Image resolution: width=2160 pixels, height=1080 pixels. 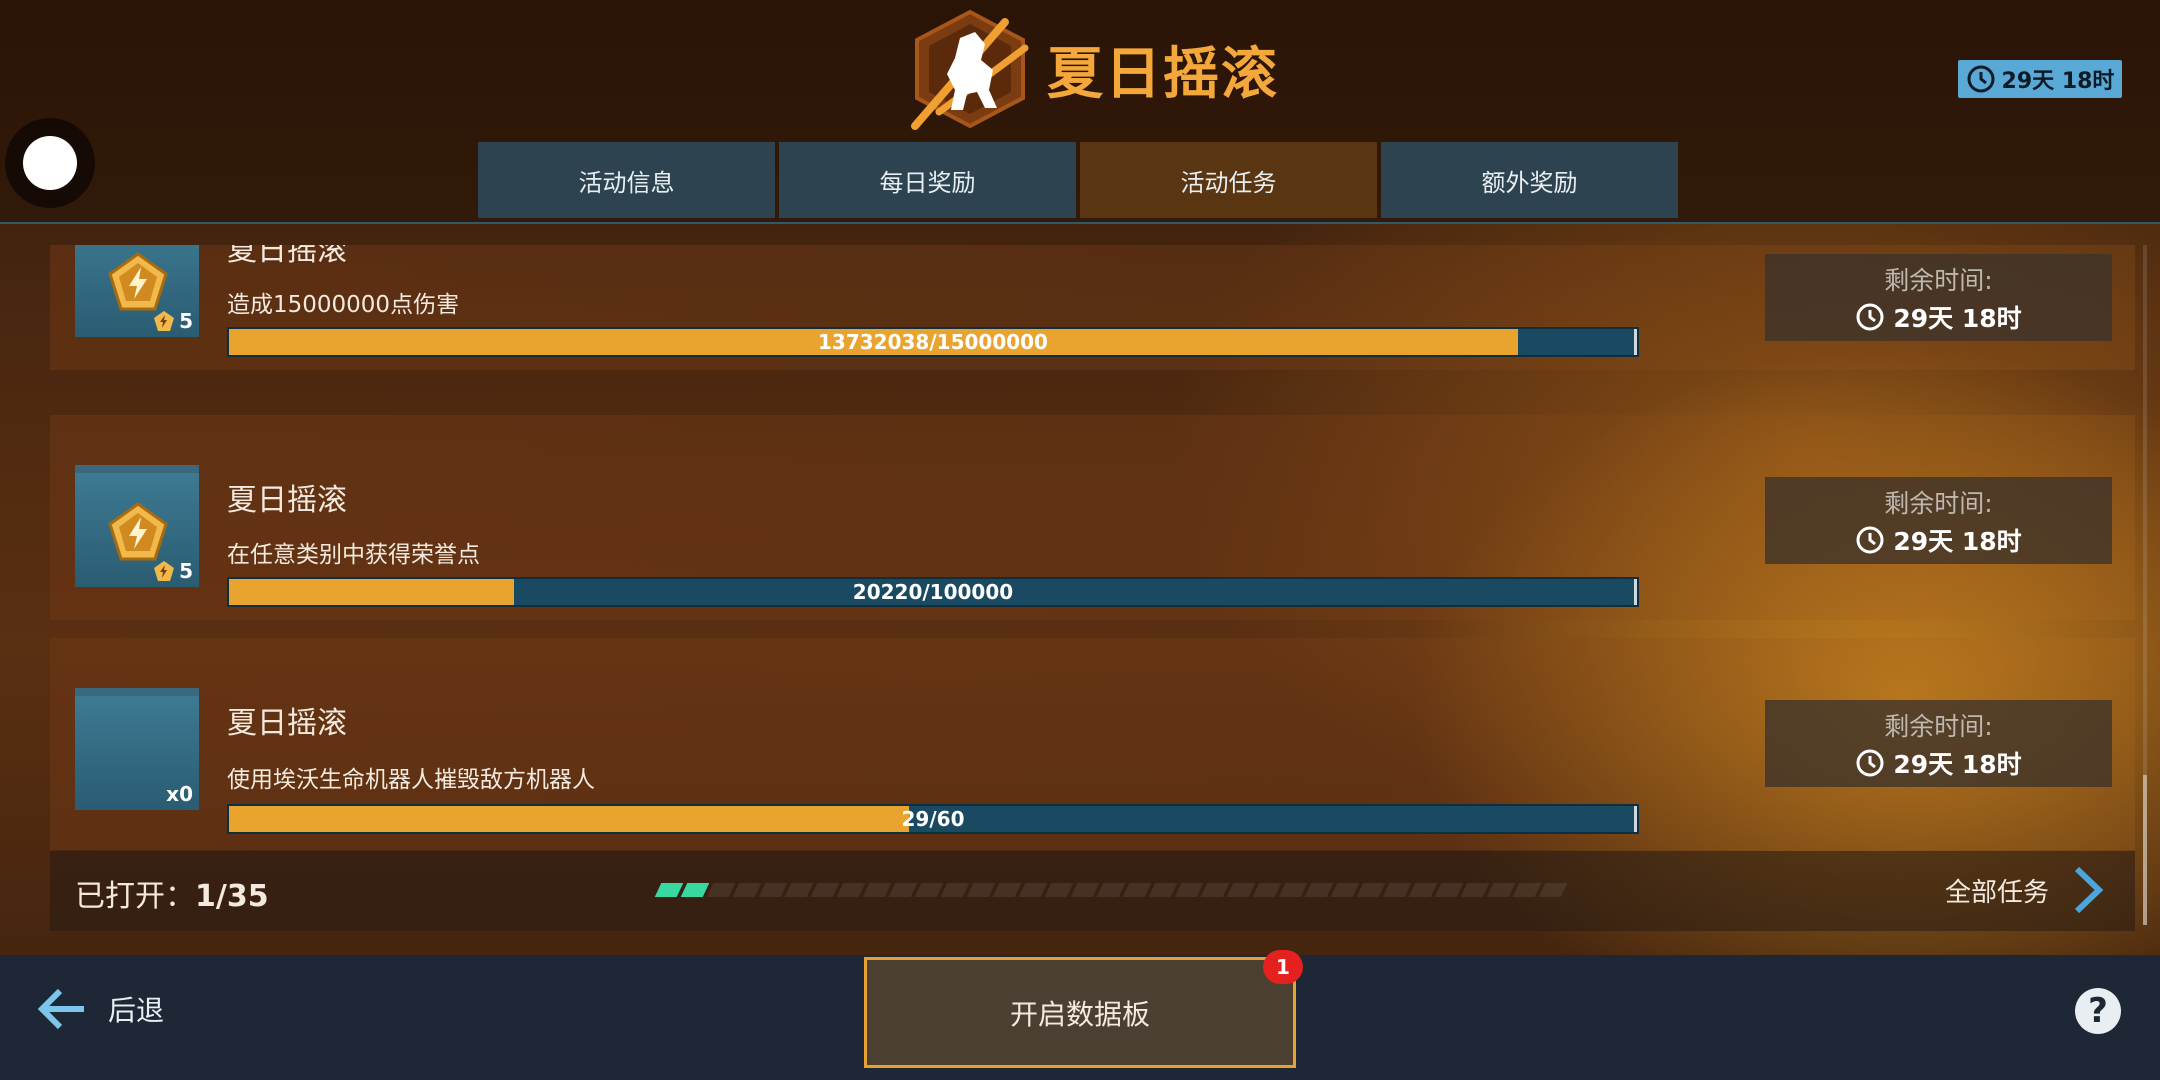 I want to click on opened-progress-strip: 已打开：1/35 全部任务, so click(x=1092, y=891).